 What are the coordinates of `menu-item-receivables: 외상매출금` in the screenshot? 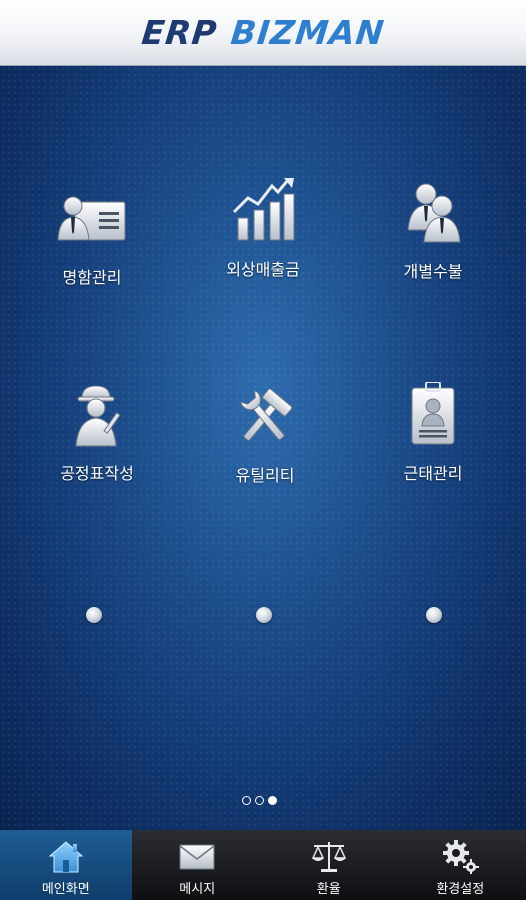 It's located at (263, 229).